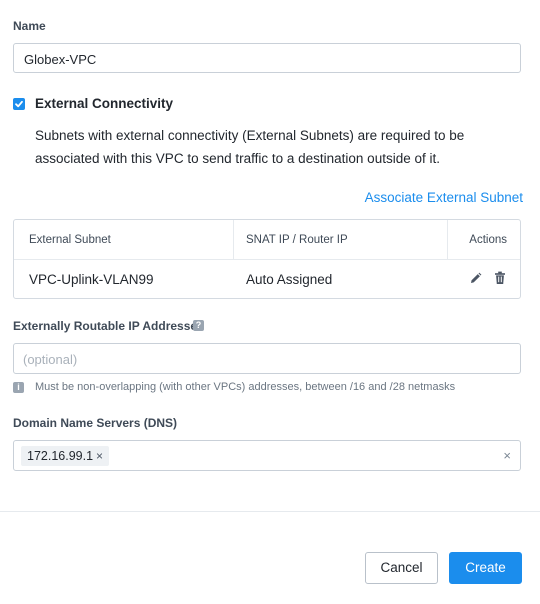 Image resolution: width=540 pixels, height=604 pixels. Describe the element at coordinates (60, 59) in the screenshot. I see `name-input-value: Globex-VPC` at that location.